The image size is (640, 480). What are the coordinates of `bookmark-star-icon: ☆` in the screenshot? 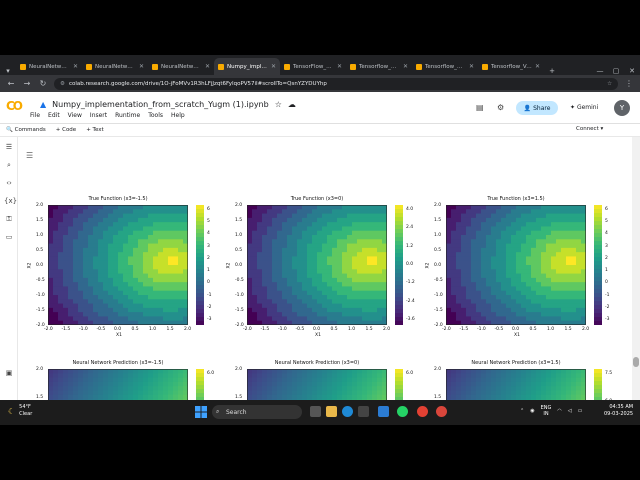 It's located at (609, 84).